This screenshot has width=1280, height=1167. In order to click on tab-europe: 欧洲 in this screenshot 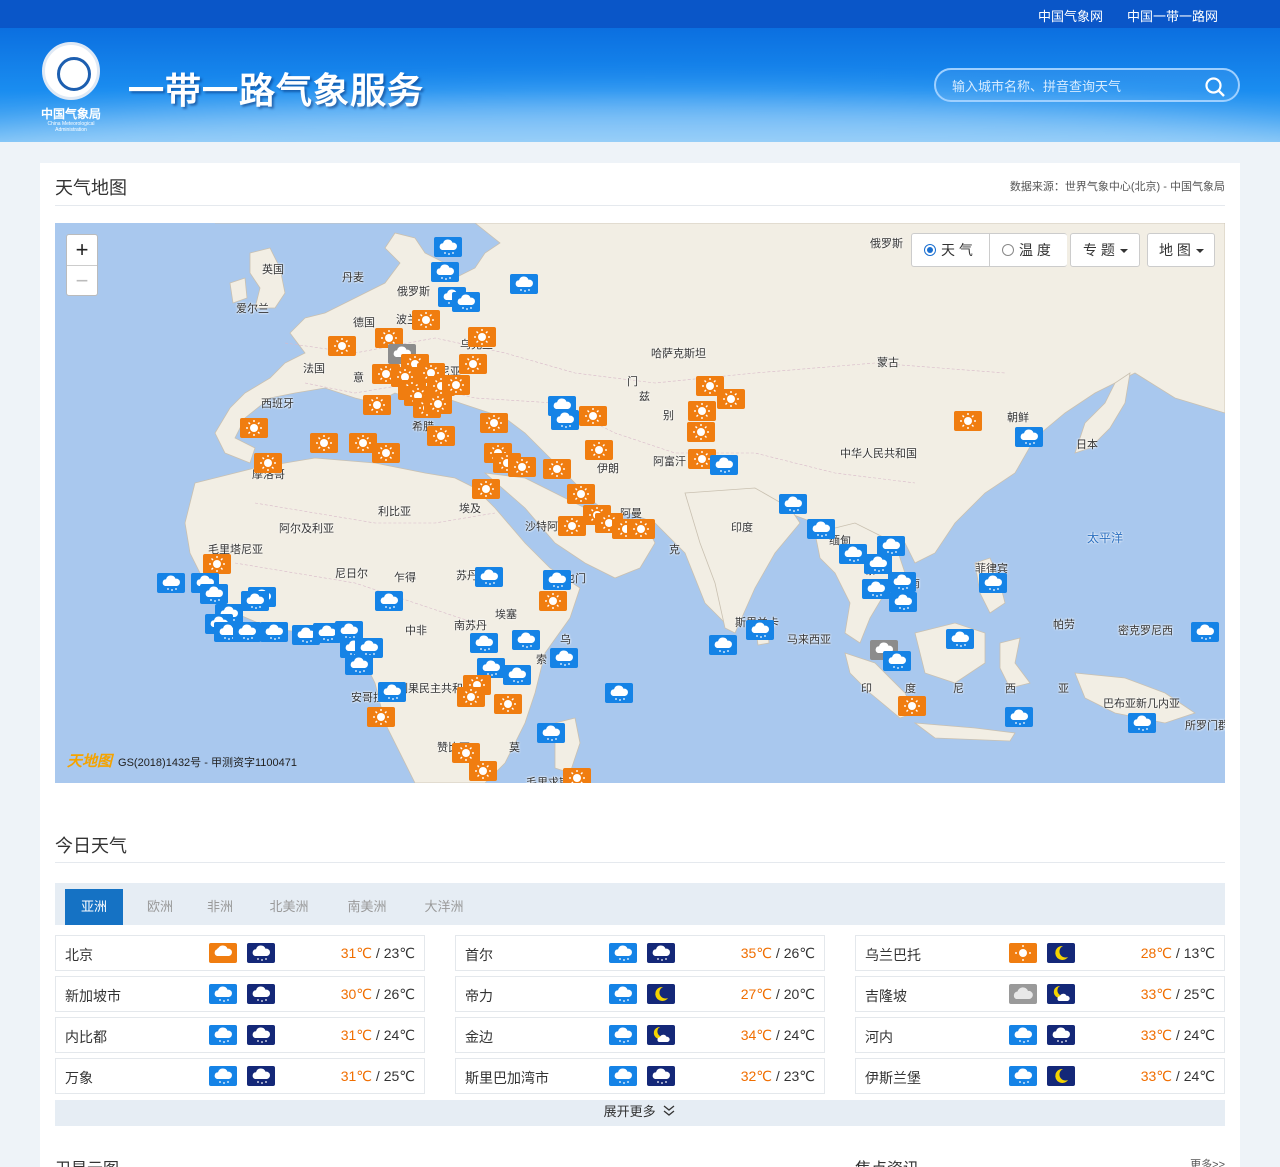, I will do `click(160, 907)`.